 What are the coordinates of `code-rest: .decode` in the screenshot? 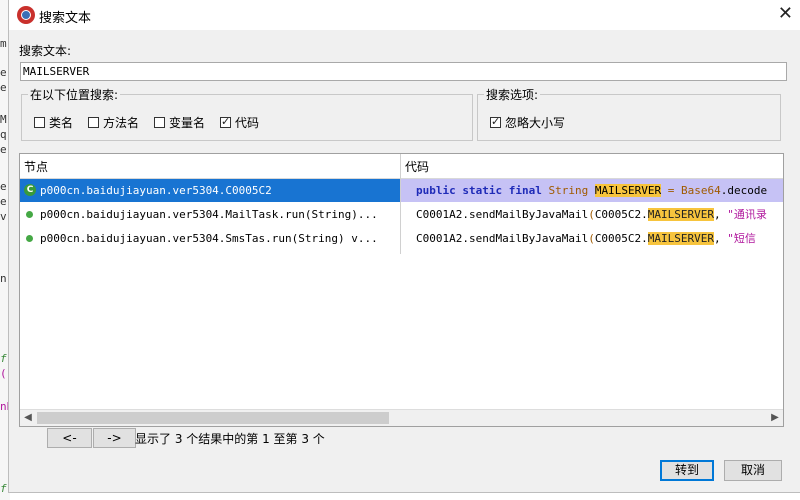 It's located at (744, 190).